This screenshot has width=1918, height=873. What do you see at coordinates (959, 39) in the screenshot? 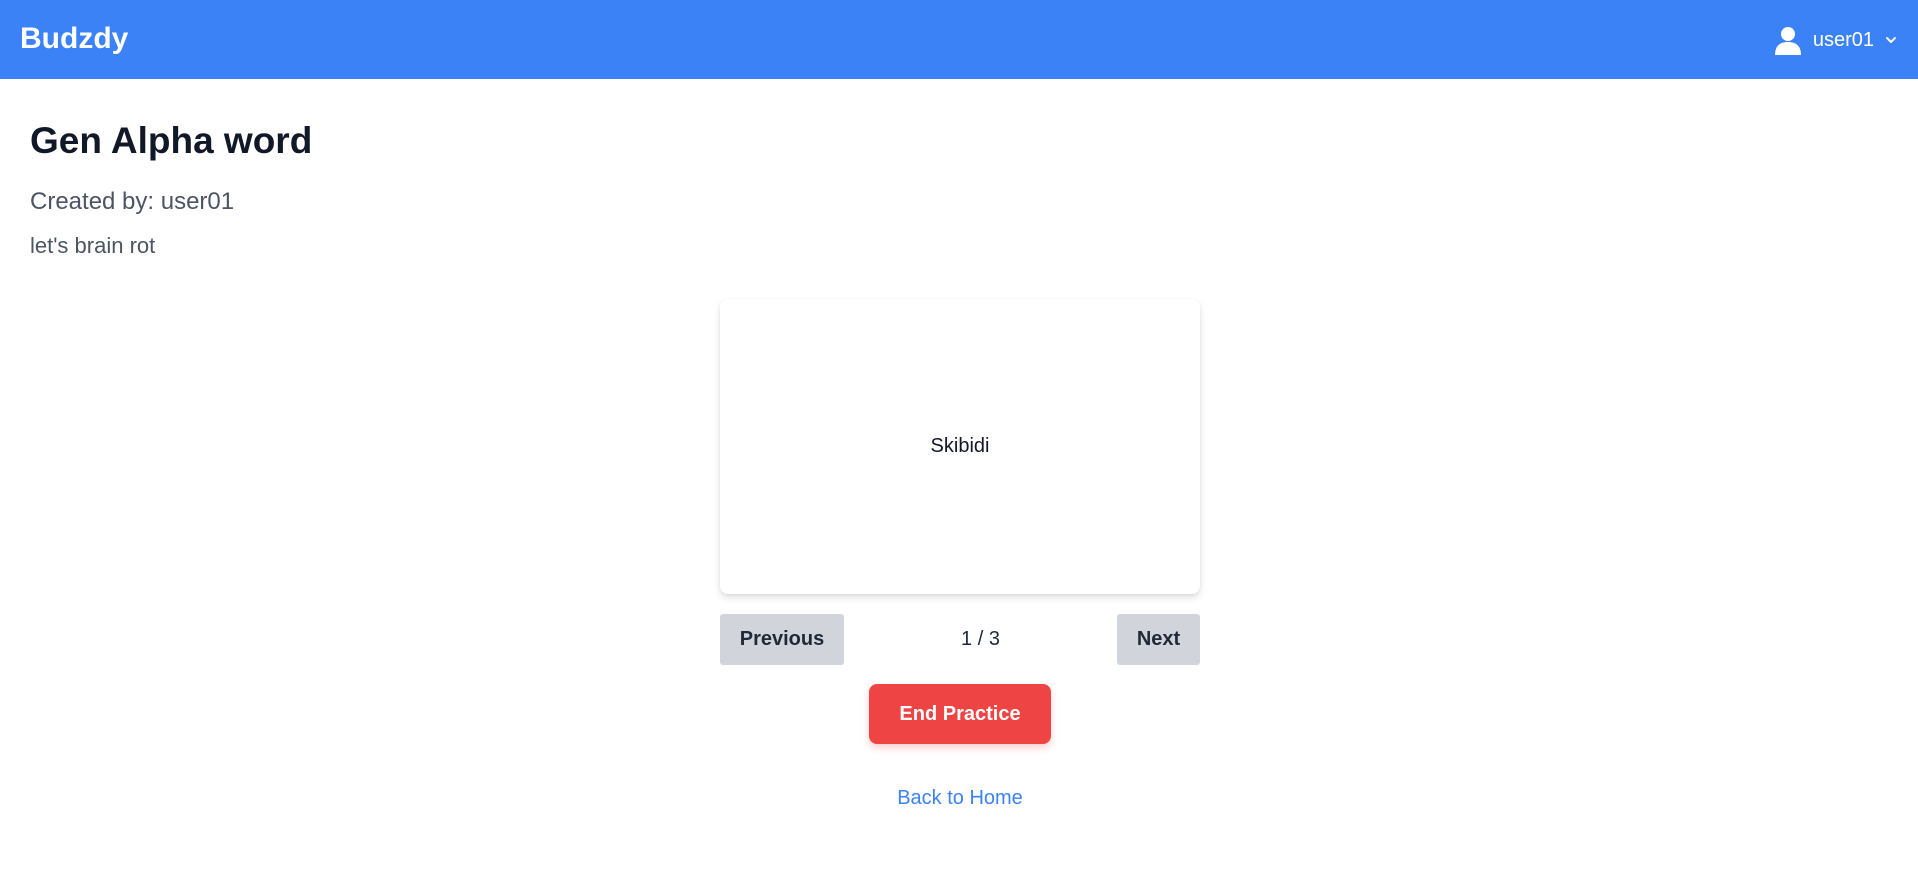
I see `top-navbar: Budzdy user01` at bounding box center [959, 39].